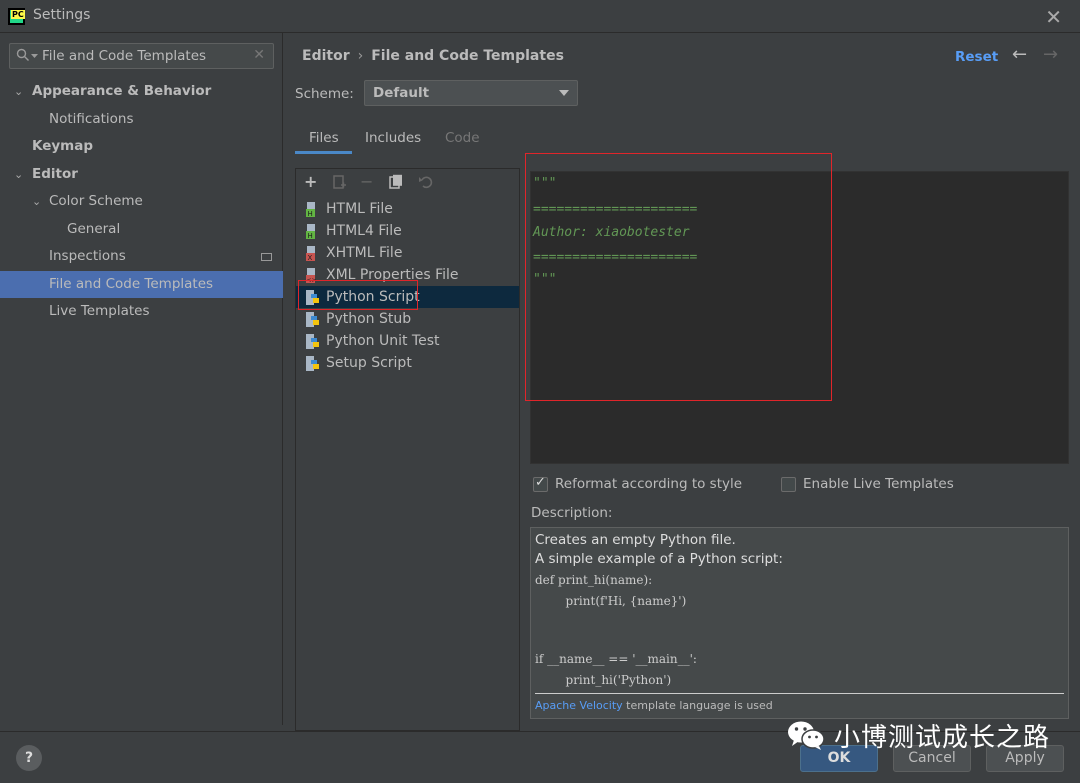  Describe the element at coordinates (34, 56) in the screenshot. I see `search-dropdown-icon` at that location.